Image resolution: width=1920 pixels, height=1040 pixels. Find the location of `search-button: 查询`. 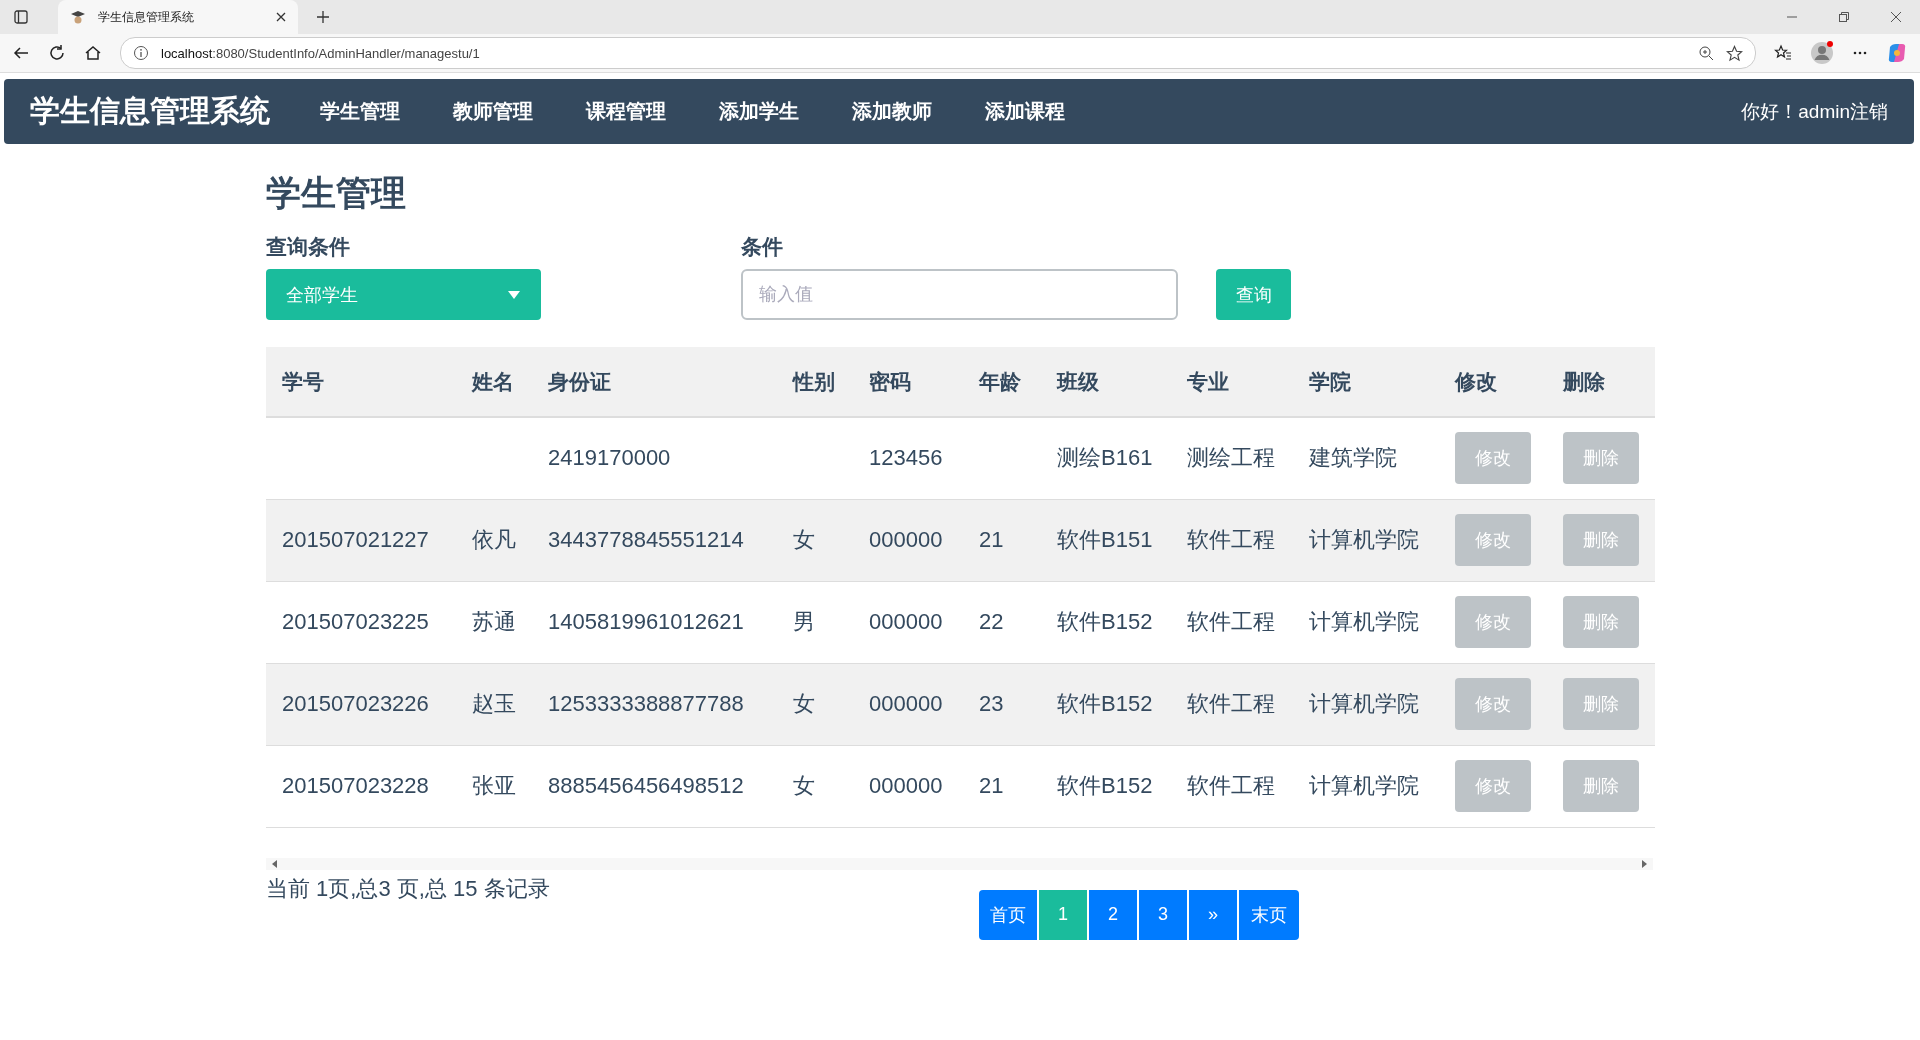

search-button: 查询 is located at coordinates (1253, 294).